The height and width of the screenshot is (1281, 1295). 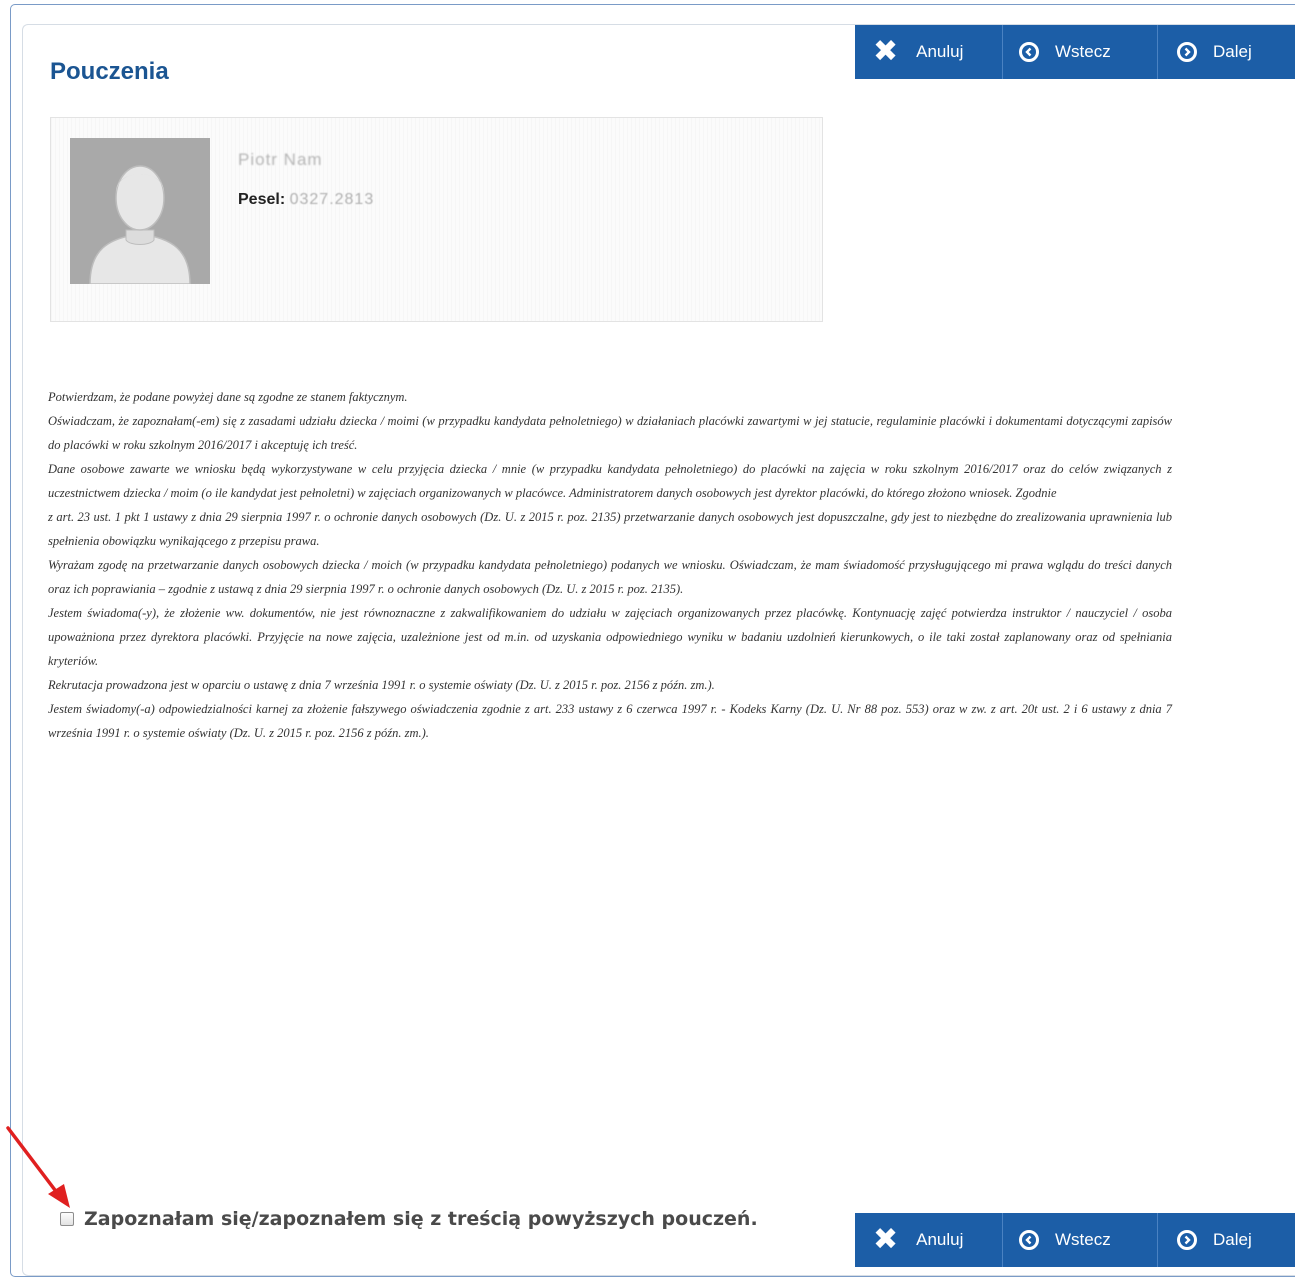 What do you see at coordinates (436, 219) in the screenshot?
I see `profile-card: Piotr Nam Pesel: 0327.2813` at bounding box center [436, 219].